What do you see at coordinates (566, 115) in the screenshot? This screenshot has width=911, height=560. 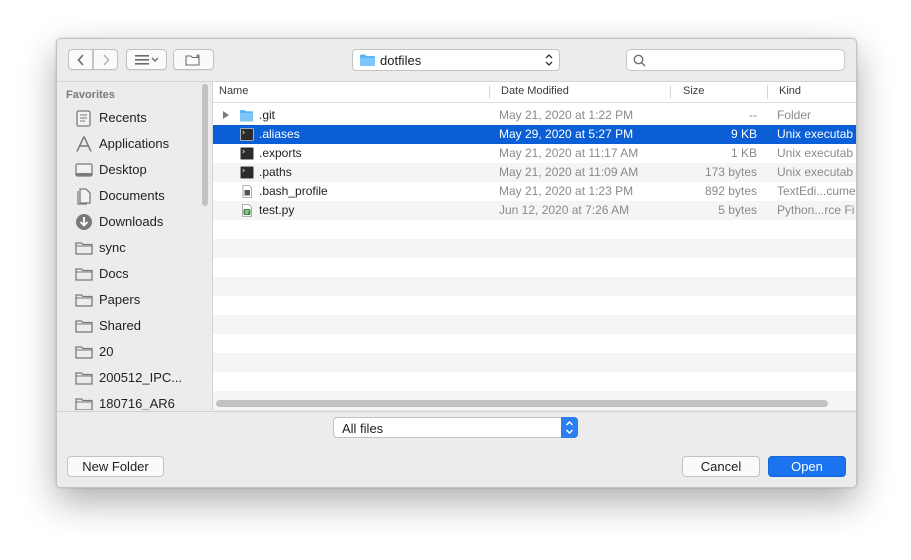 I see `file-date: May 21, 2020 at 1:22 PM` at bounding box center [566, 115].